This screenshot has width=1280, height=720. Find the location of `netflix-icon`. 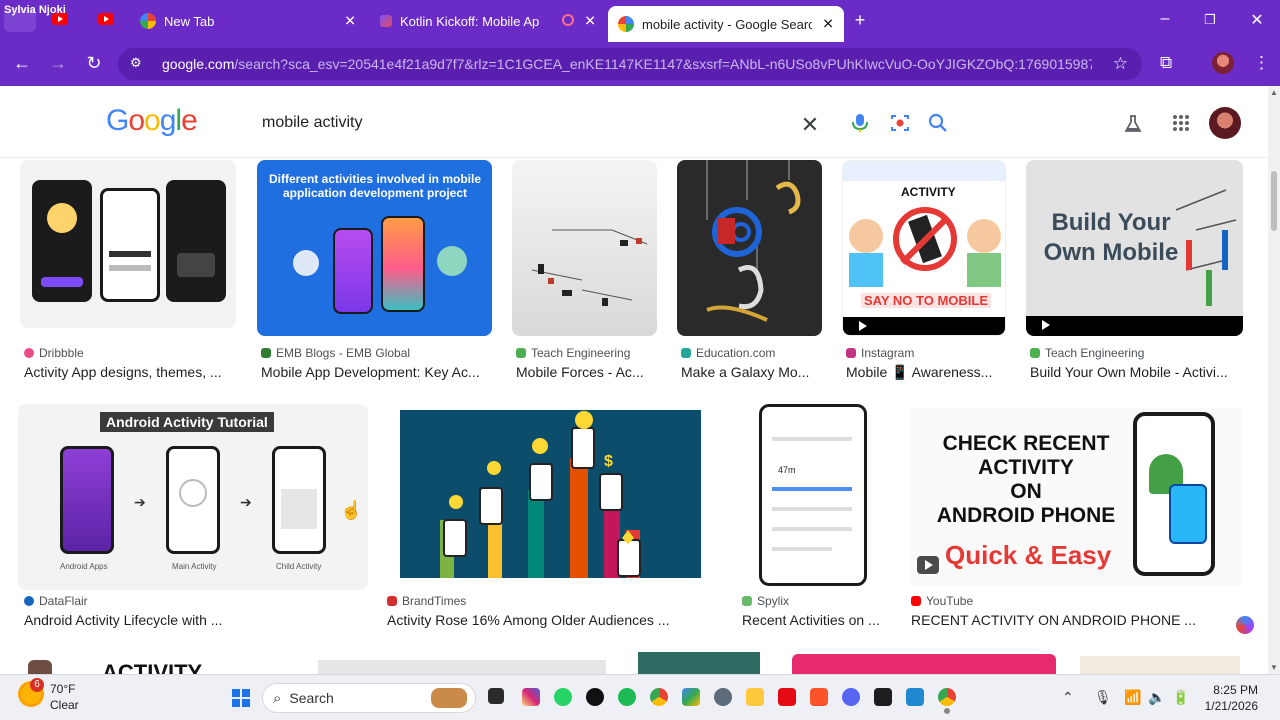

netflix-icon is located at coordinates (787, 697).